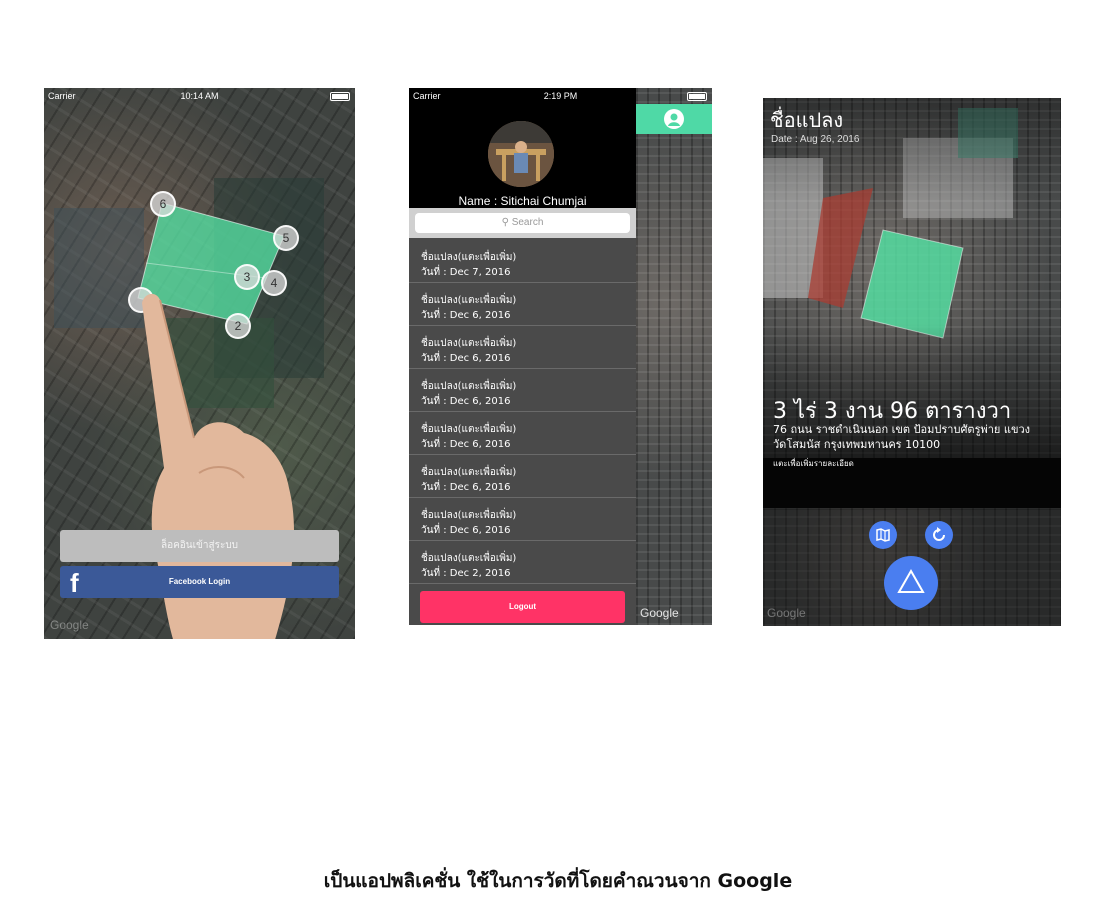 The width and height of the screenshot is (1116, 918). I want to click on map-icon, so click(883, 535).